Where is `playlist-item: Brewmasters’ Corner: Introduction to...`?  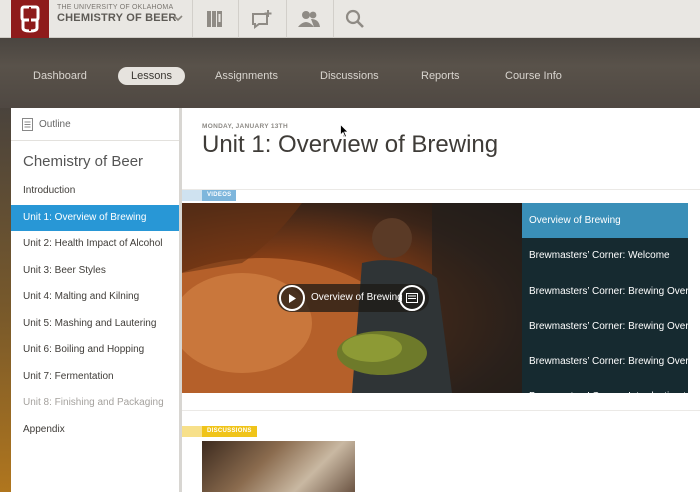
playlist-item: Brewmasters’ Corner: Introduction to... is located at coordinates (605, 386).